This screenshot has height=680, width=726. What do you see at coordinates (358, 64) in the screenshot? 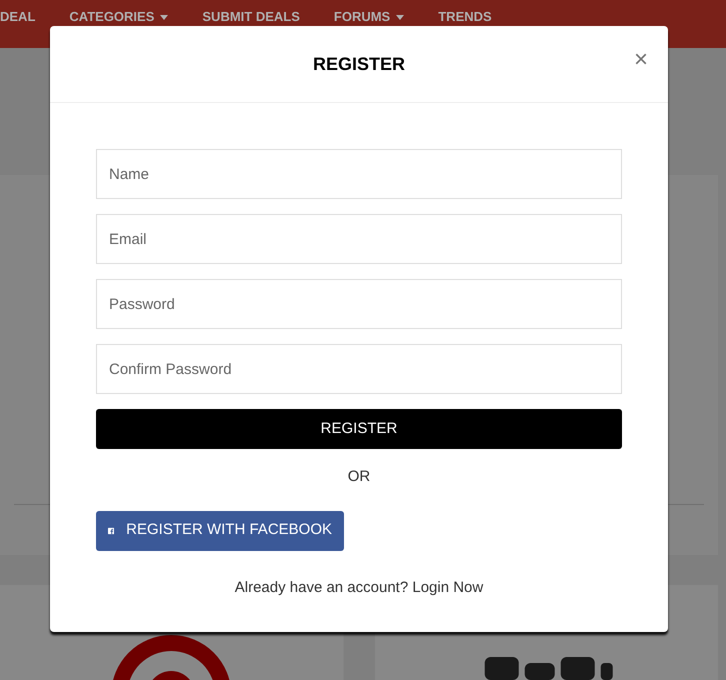
I see `dialog-title: REGISTER` at bounding box center [358, 64].